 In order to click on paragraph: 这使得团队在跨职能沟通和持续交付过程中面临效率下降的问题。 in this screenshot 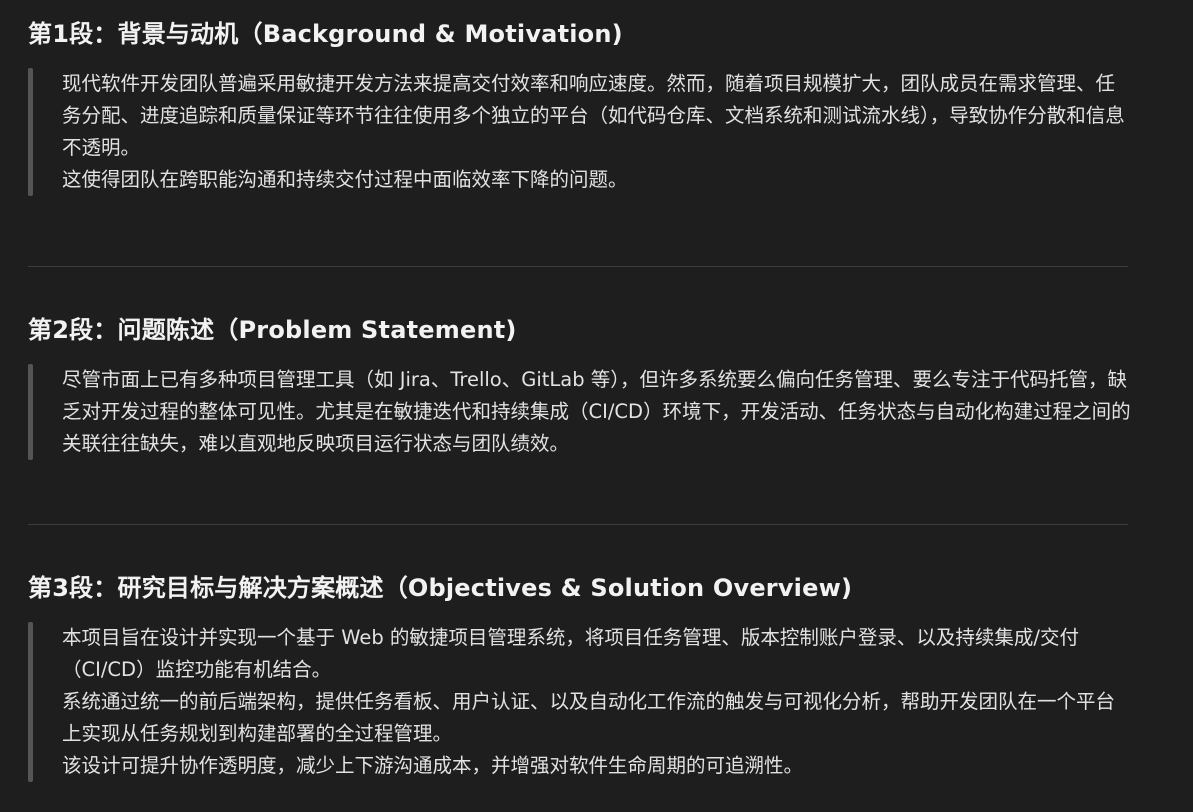, I will do `click(345, 179)`.